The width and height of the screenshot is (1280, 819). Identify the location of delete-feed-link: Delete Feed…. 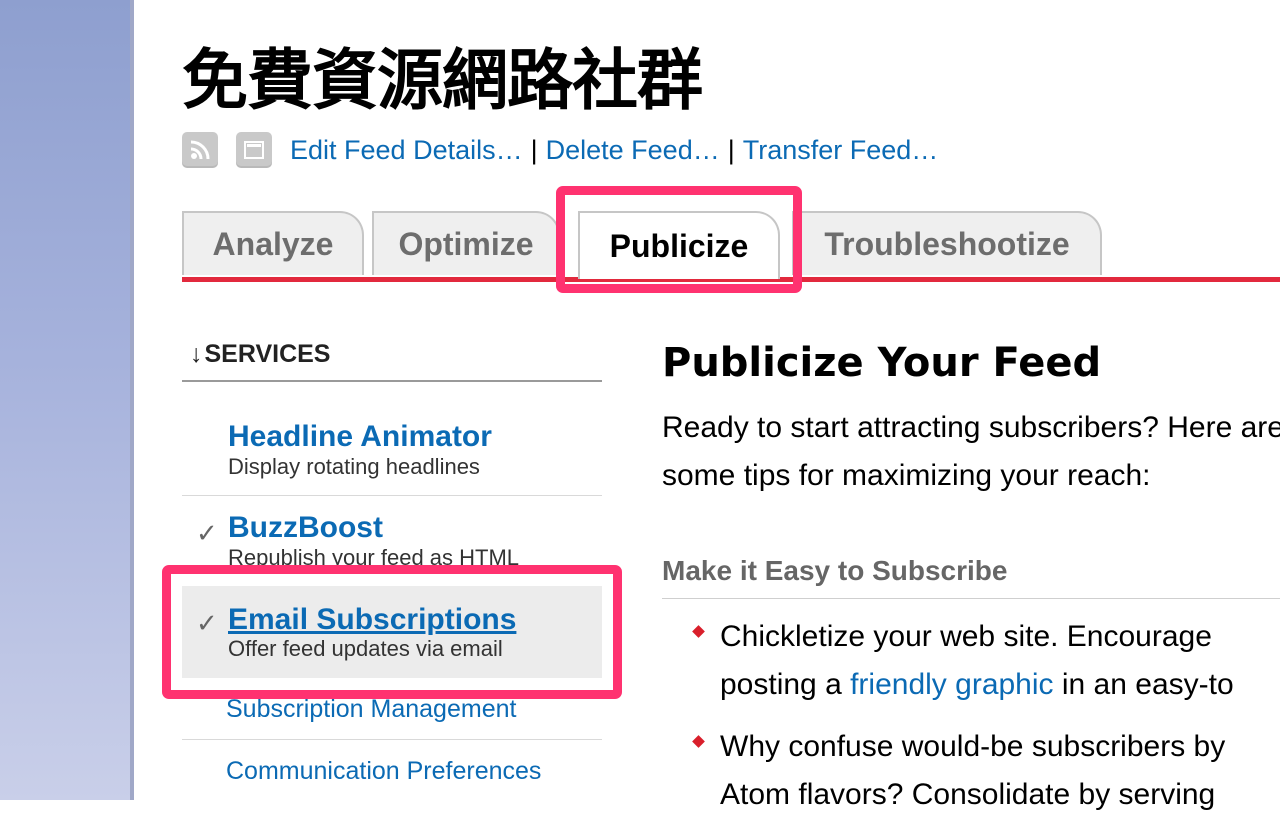
(633, 150).